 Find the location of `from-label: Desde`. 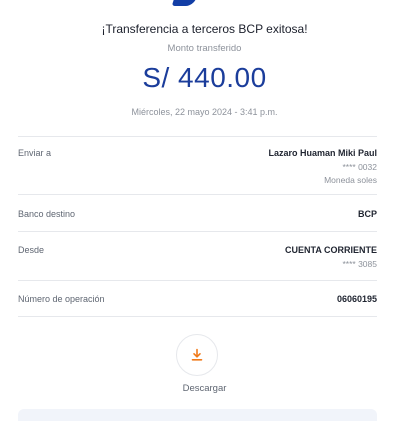

from-label: Desde is located at coordinates (31, 250).